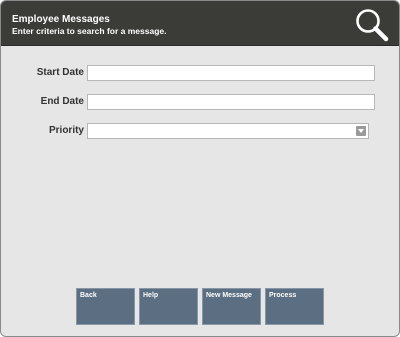  I want to click on chevron-down-icon, so click(361, 131).